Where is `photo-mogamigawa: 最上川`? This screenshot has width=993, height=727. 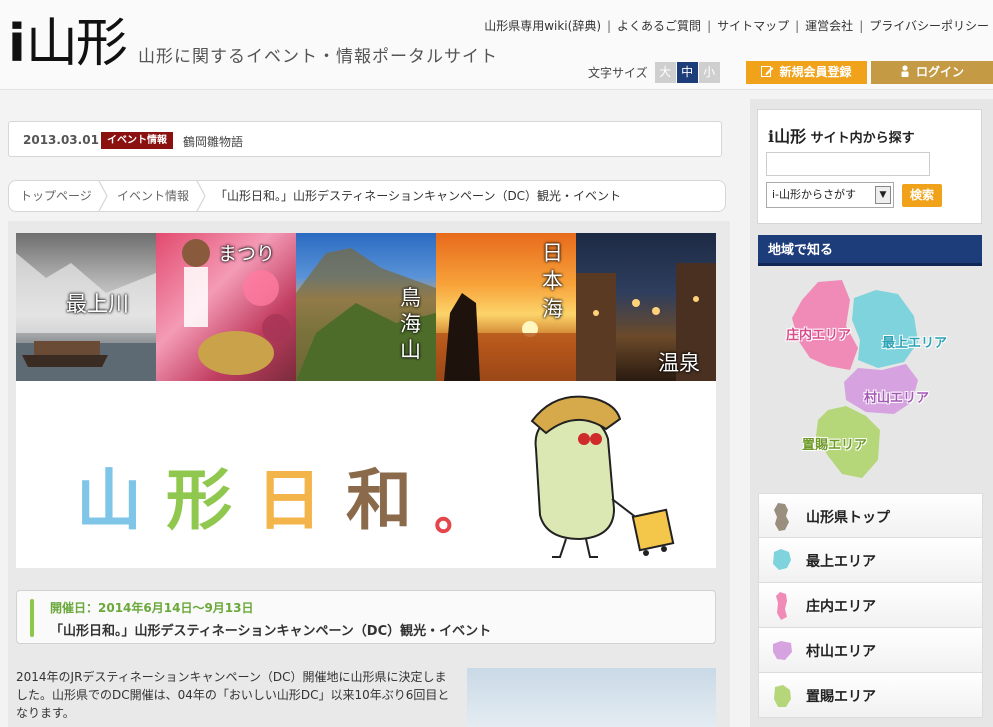
photo-mogamigawa: 最上川 is located at coordinates (86, 307).